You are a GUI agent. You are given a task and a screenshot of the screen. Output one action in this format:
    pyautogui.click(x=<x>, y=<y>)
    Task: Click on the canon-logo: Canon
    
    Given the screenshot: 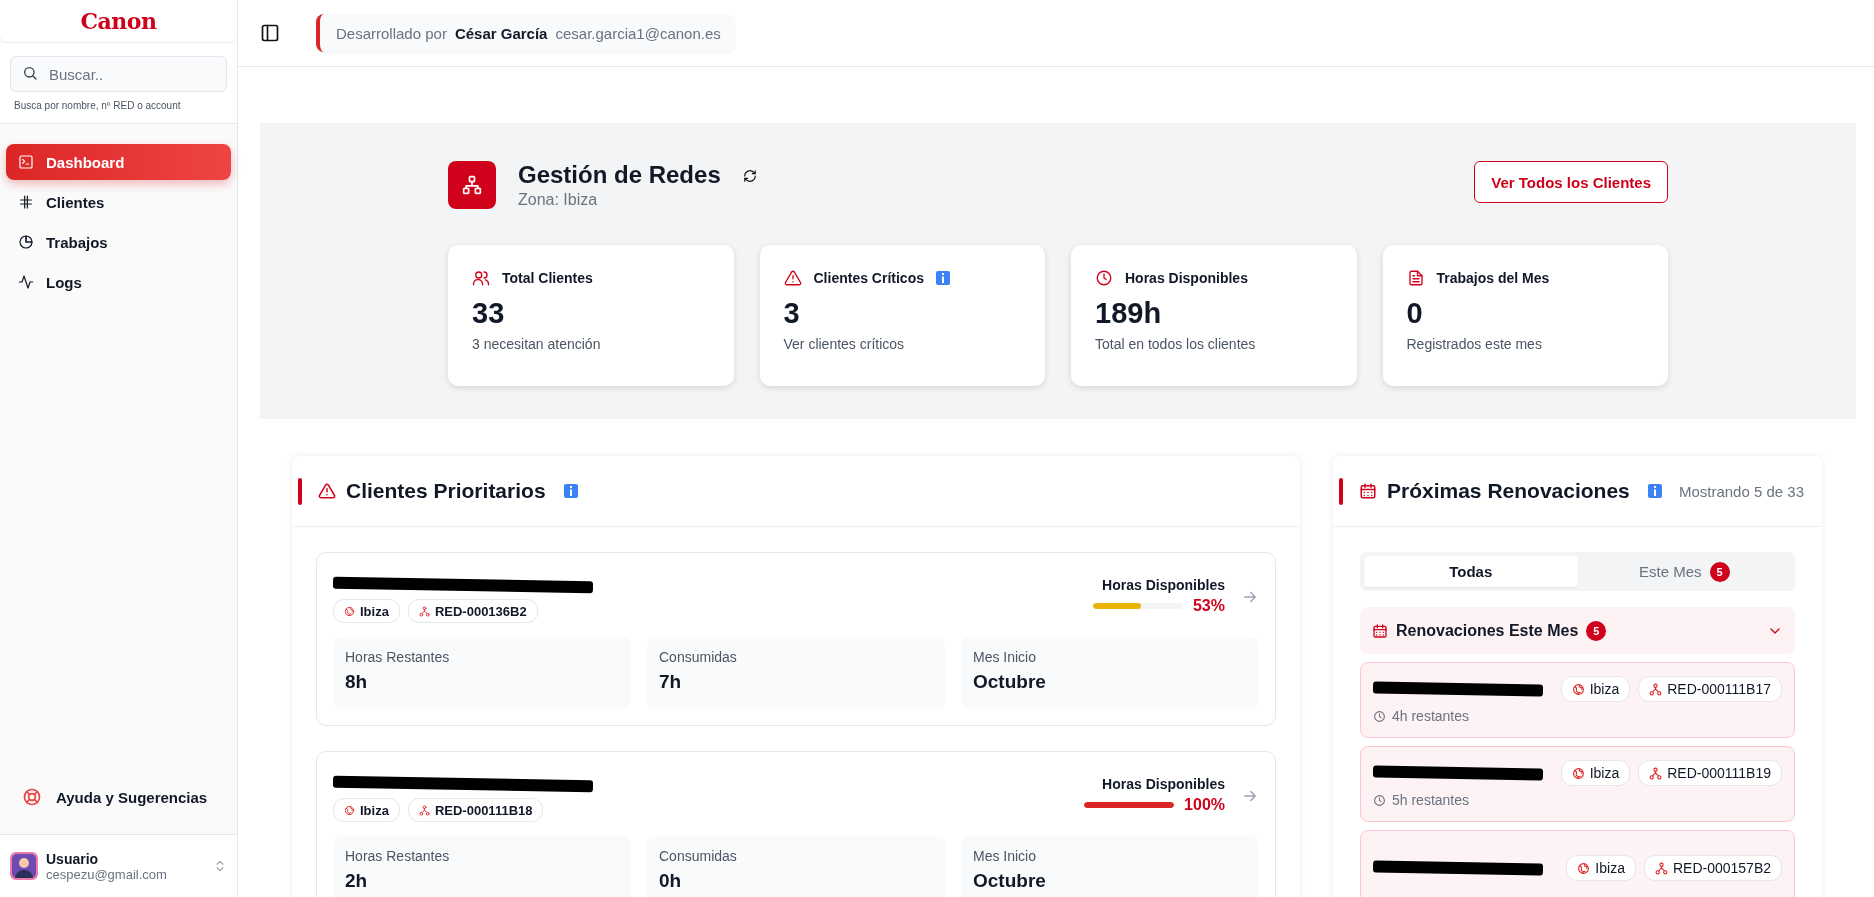 What is the action you would take?
    pyautogui.click(x=118, y=21)
    